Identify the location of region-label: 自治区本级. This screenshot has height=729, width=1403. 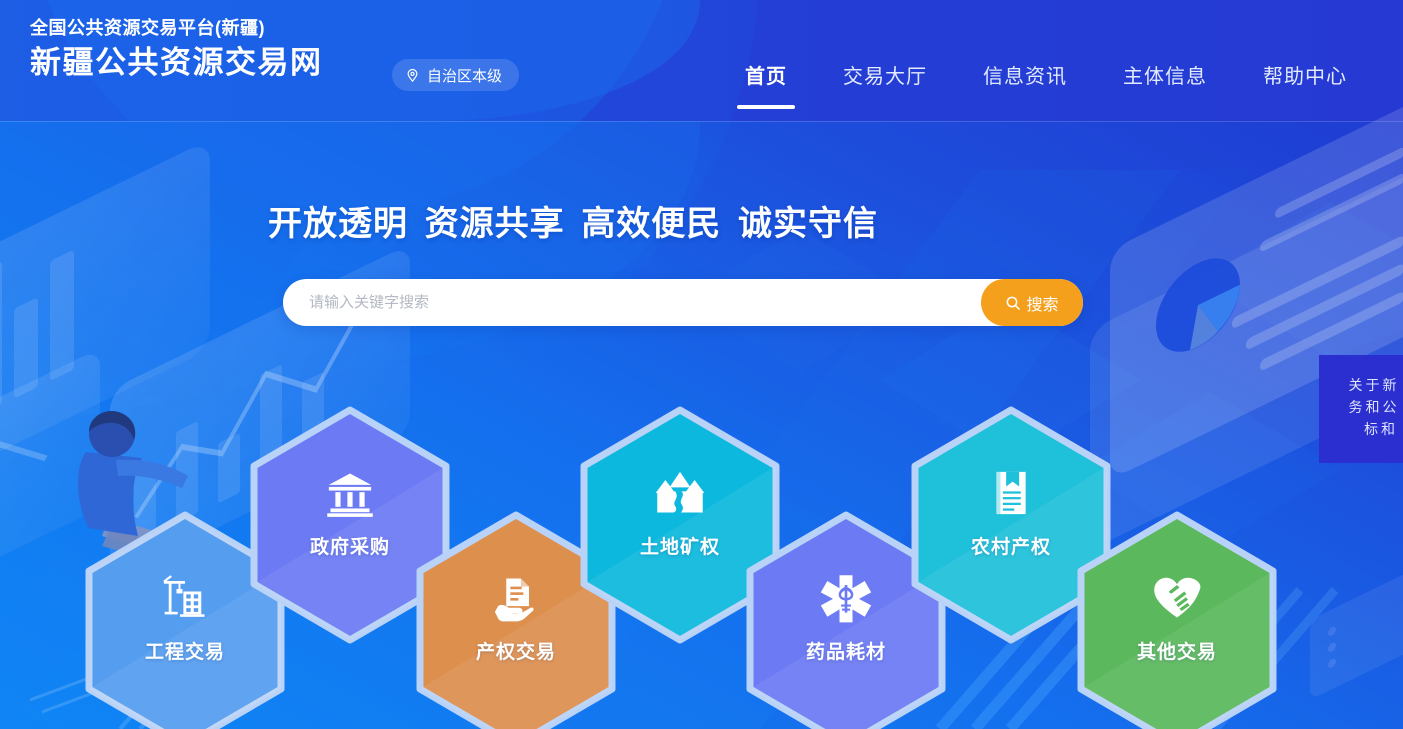
(465, 76).